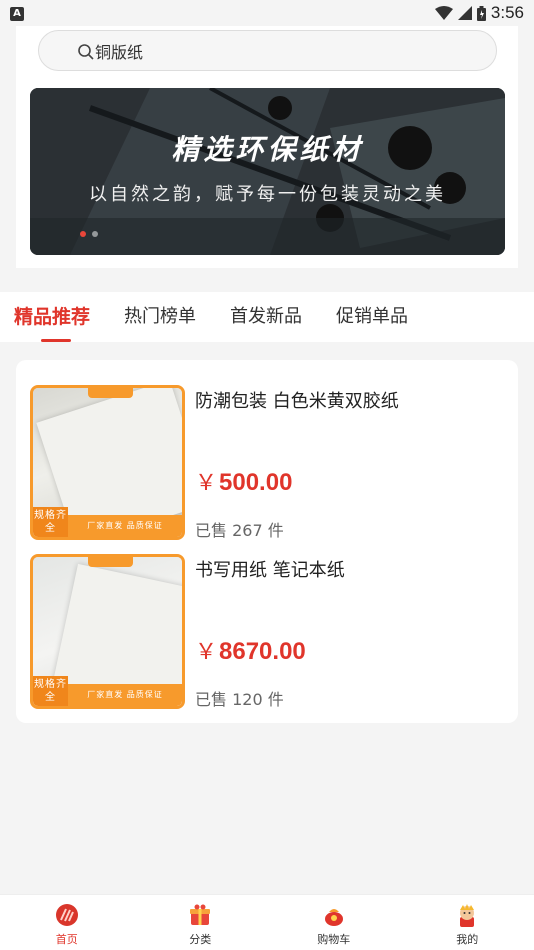  I want to click on battery-icon, so click(481, 13).